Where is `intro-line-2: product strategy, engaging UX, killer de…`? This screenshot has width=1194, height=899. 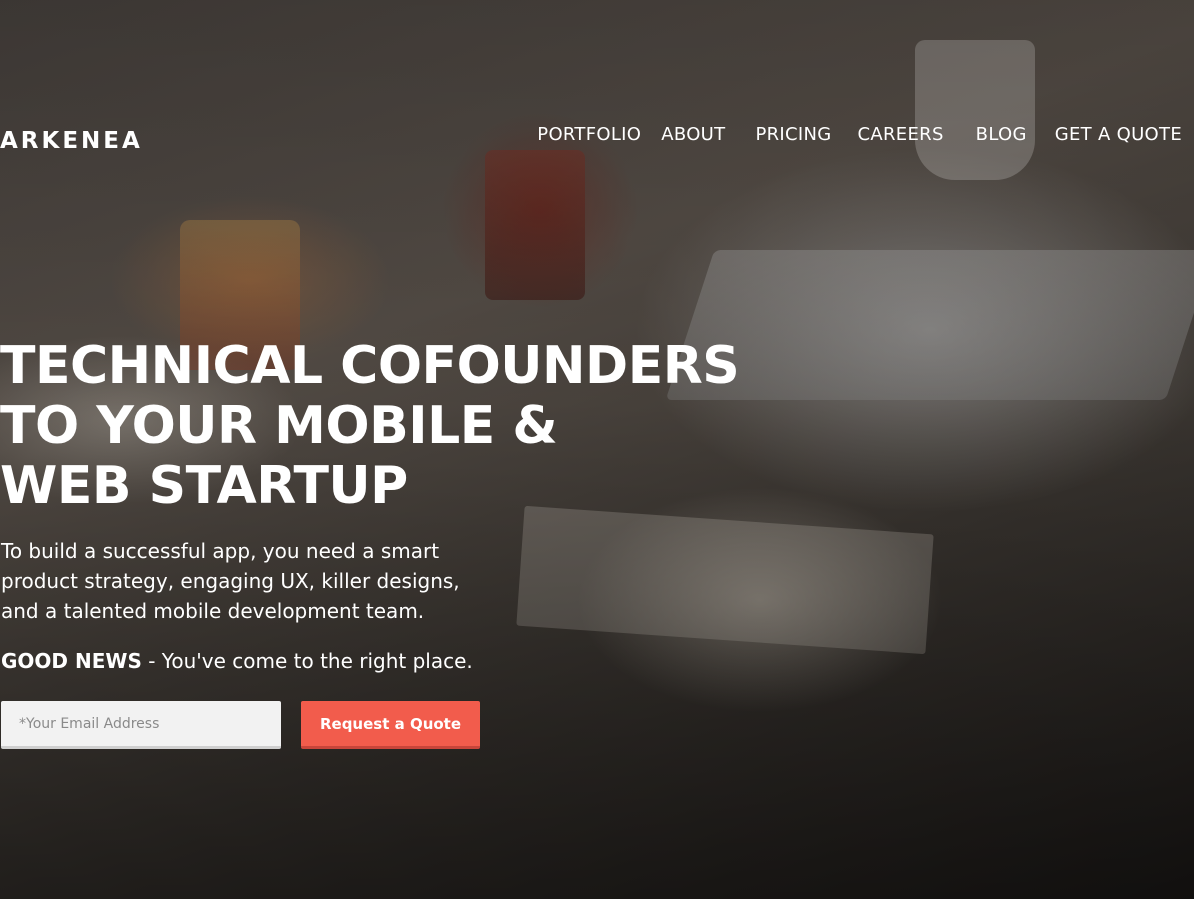
intro-line-2: product strategy, engaging UX, killer de… is located at coordinates (230, 581).